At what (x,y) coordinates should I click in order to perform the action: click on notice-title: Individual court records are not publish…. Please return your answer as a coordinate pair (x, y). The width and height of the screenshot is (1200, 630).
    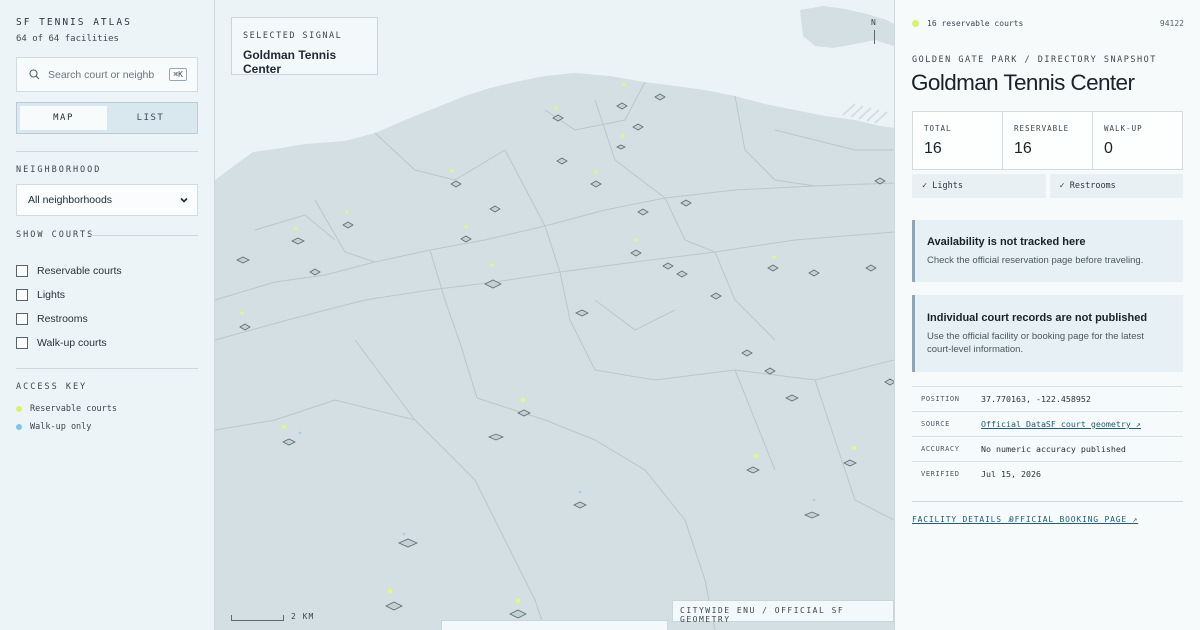
    Looking at the image, I should click on (1037, 318).